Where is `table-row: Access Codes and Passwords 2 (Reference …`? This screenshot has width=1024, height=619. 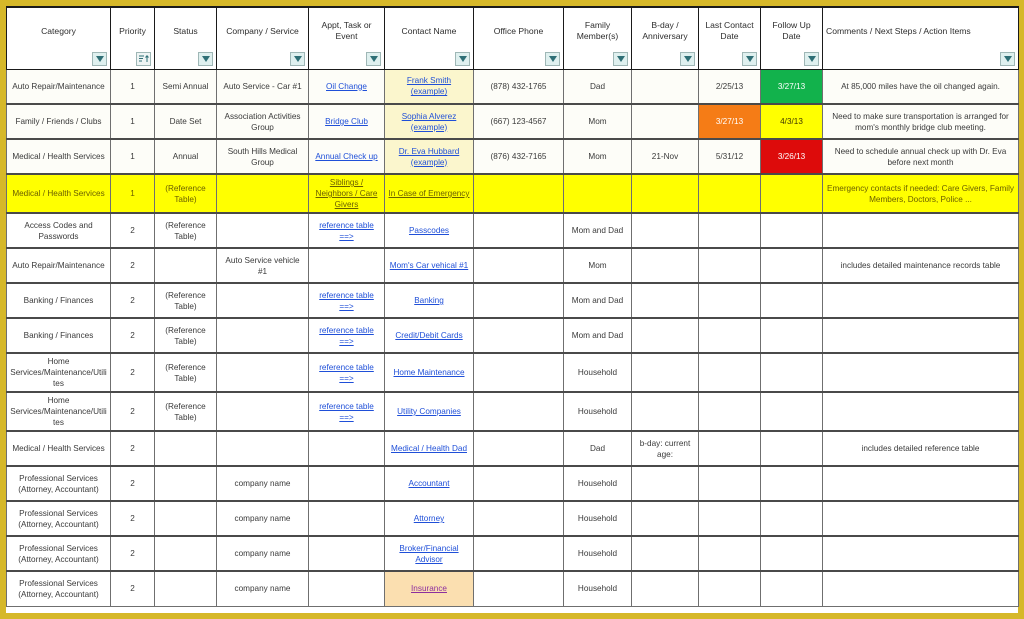 table-row: Access Codes and Passwords 2 (Reference … is located at coordinates (512, 230).